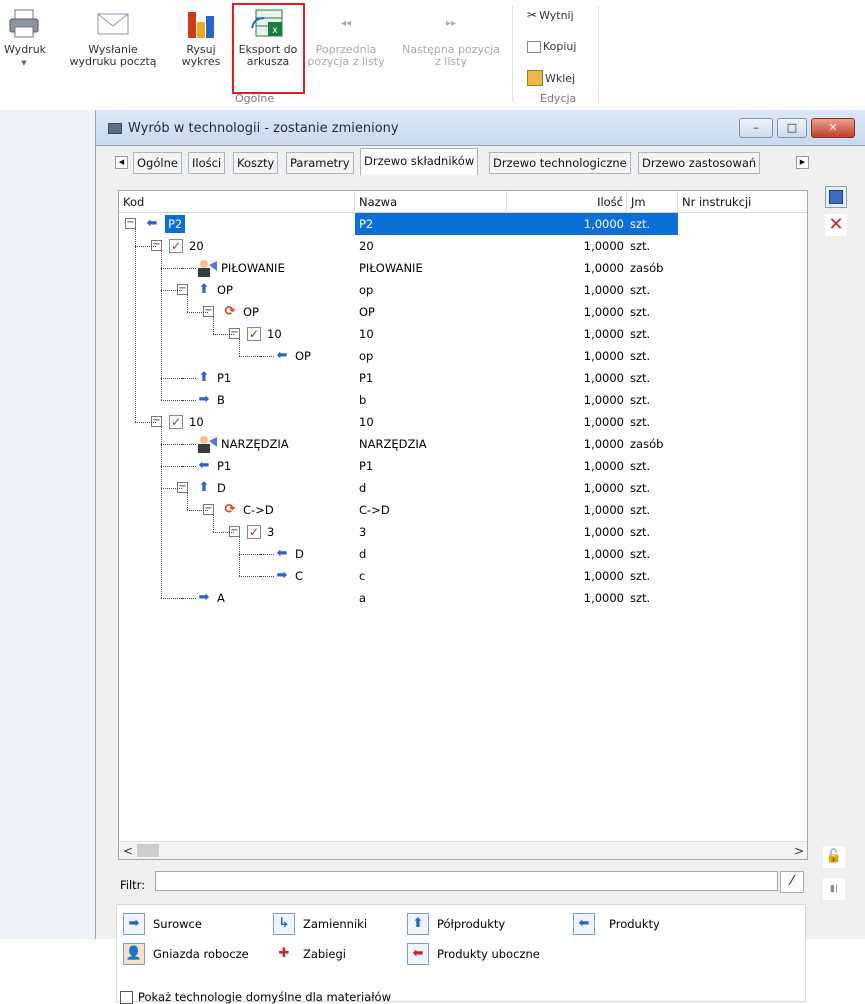  What do you see at coordinates (25, 38) in the screenshot?
I see `print-button: Wydruk ▼` at bounding box center [25, 38].